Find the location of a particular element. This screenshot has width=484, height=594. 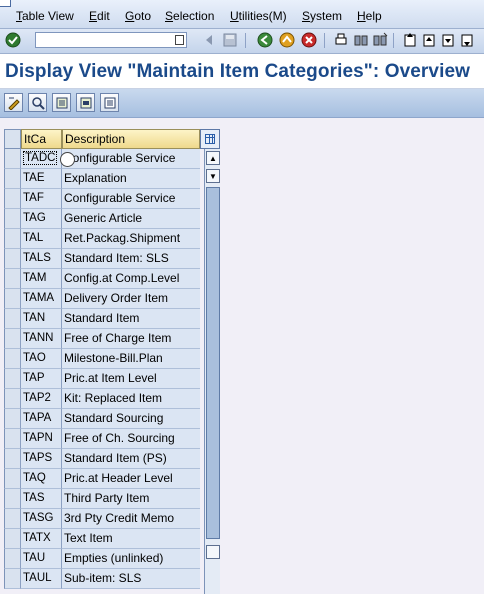

table-row: TAPA Standard Sourcing is located at coordinates (102, 419).